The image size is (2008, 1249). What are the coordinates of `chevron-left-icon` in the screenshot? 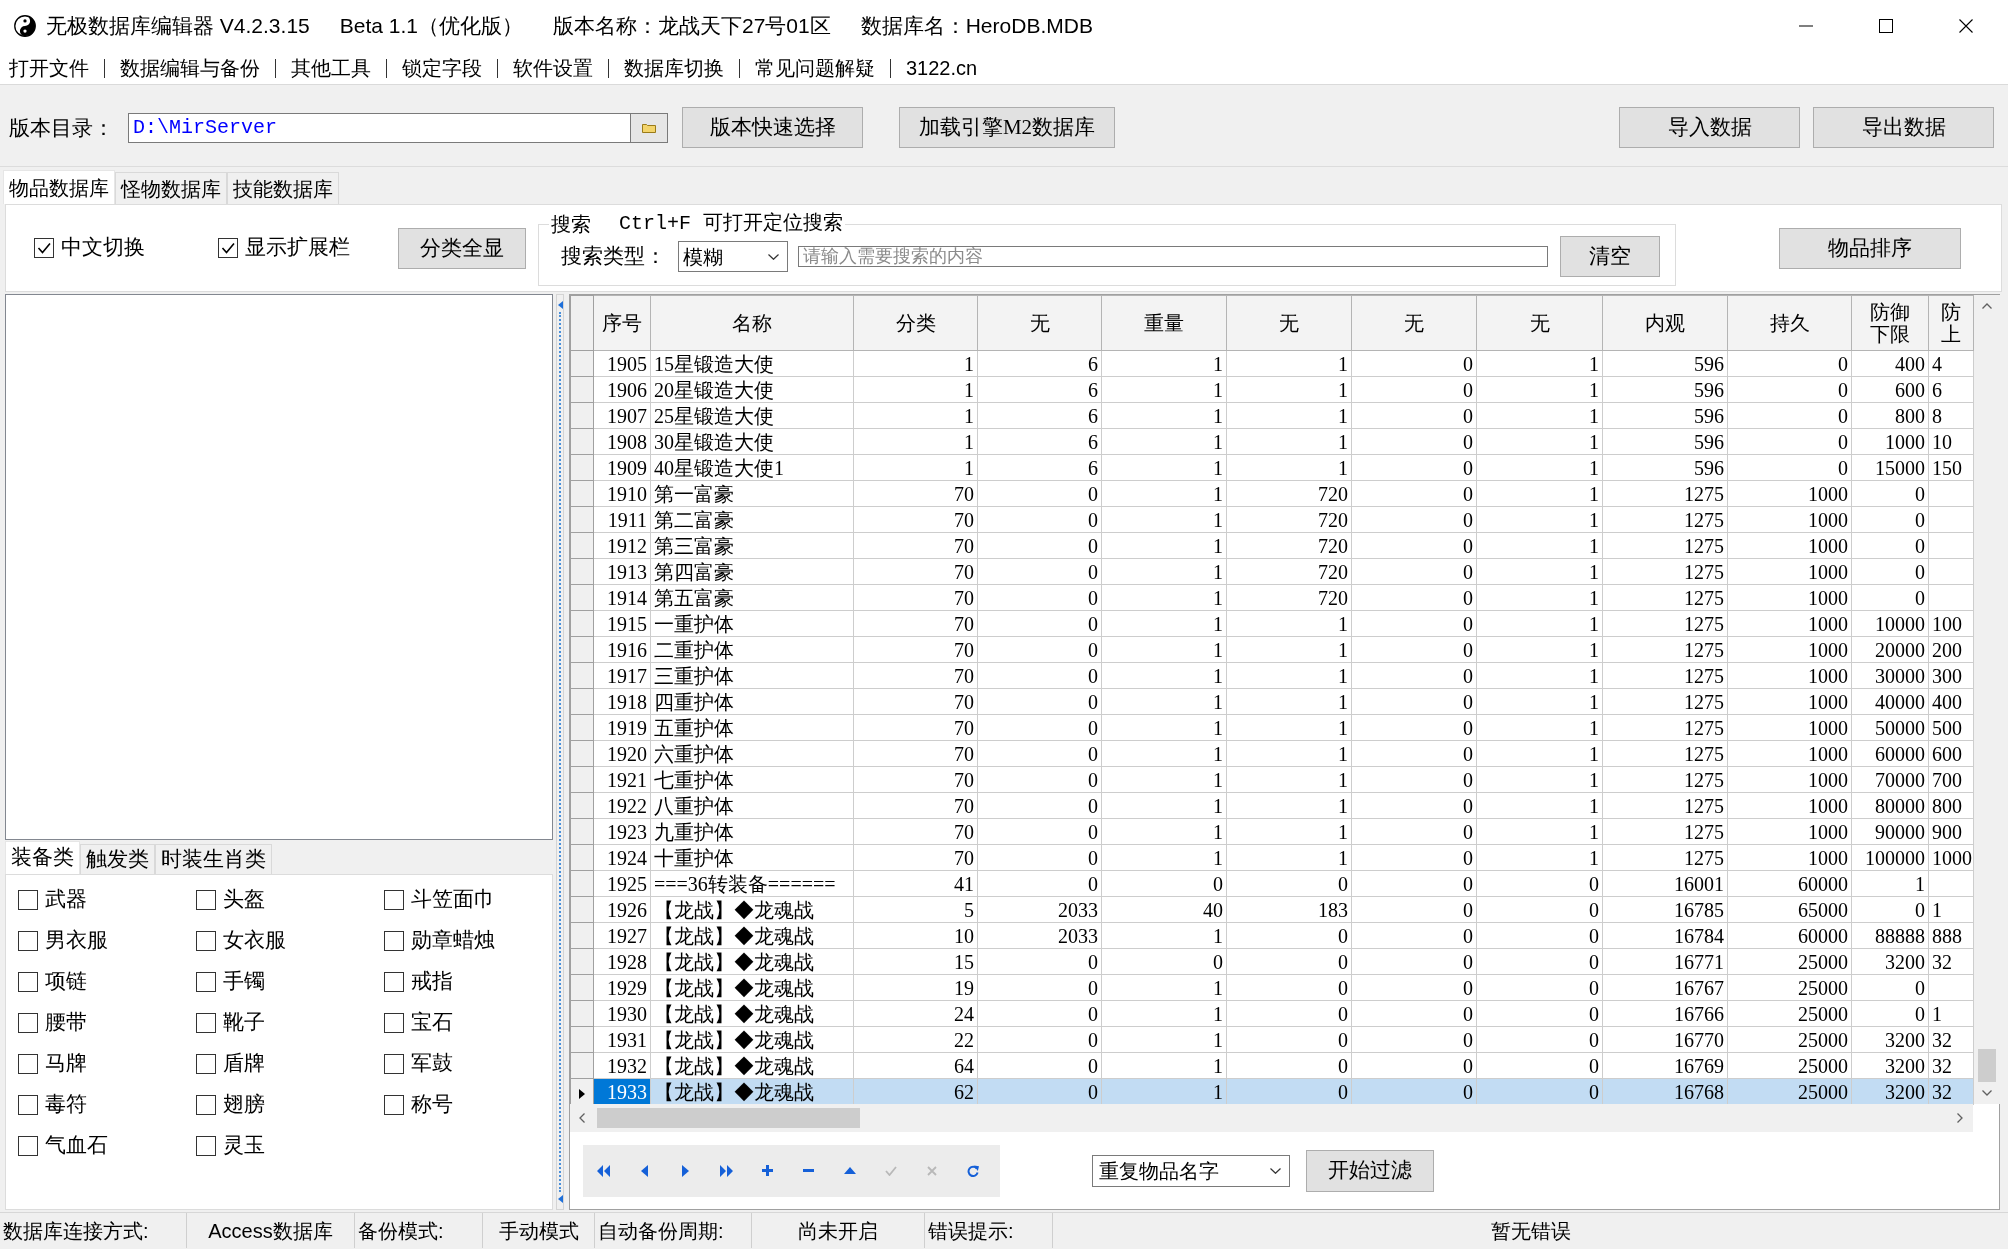 It's located at (582, 1118).